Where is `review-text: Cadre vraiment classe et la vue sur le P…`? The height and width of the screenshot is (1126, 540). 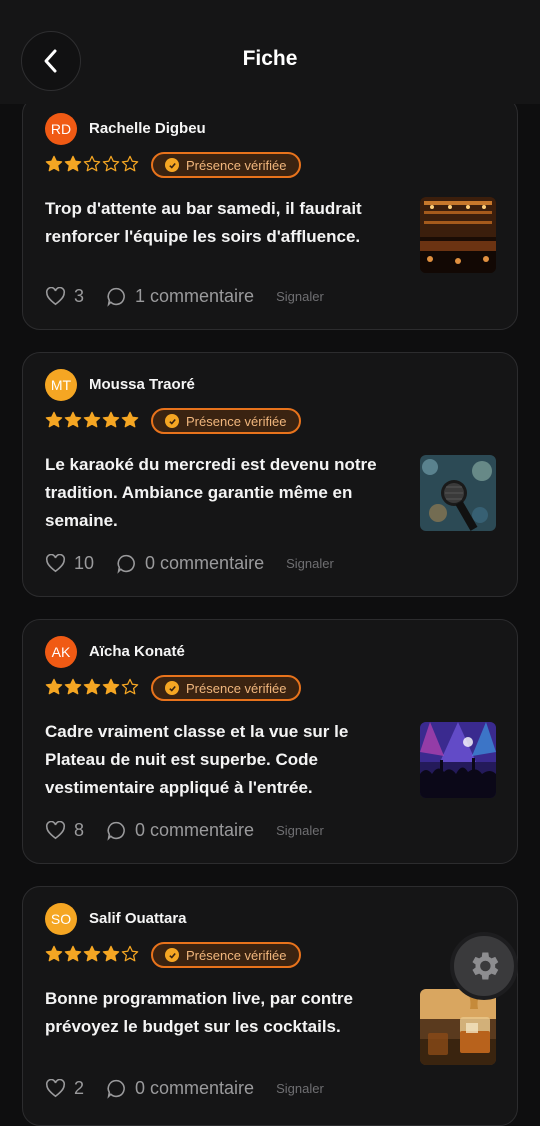
review-text: Cadre vraiment classe et la vue sur le P… is located at coordinates (197, 759).